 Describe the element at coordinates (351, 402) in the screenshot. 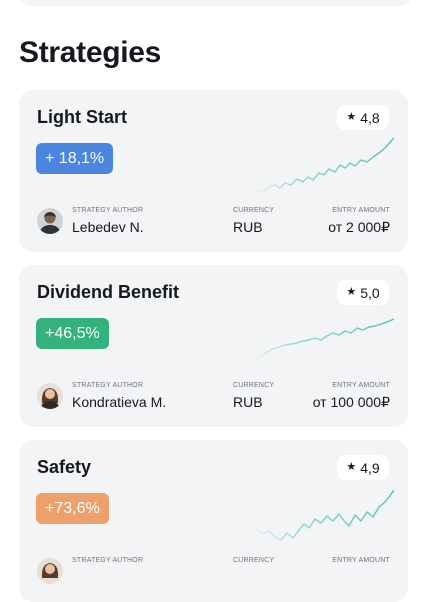

I see `entry-amount-value: от 100 000₽` at that location.